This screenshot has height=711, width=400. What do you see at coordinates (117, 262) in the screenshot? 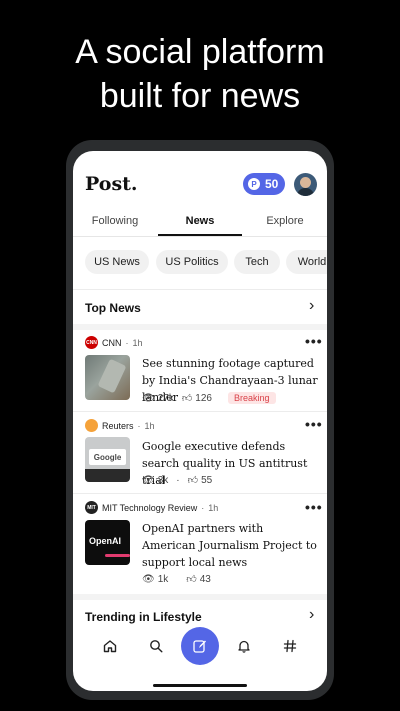
I see `chip-us-news: US News` at bounding box center [117, 262].